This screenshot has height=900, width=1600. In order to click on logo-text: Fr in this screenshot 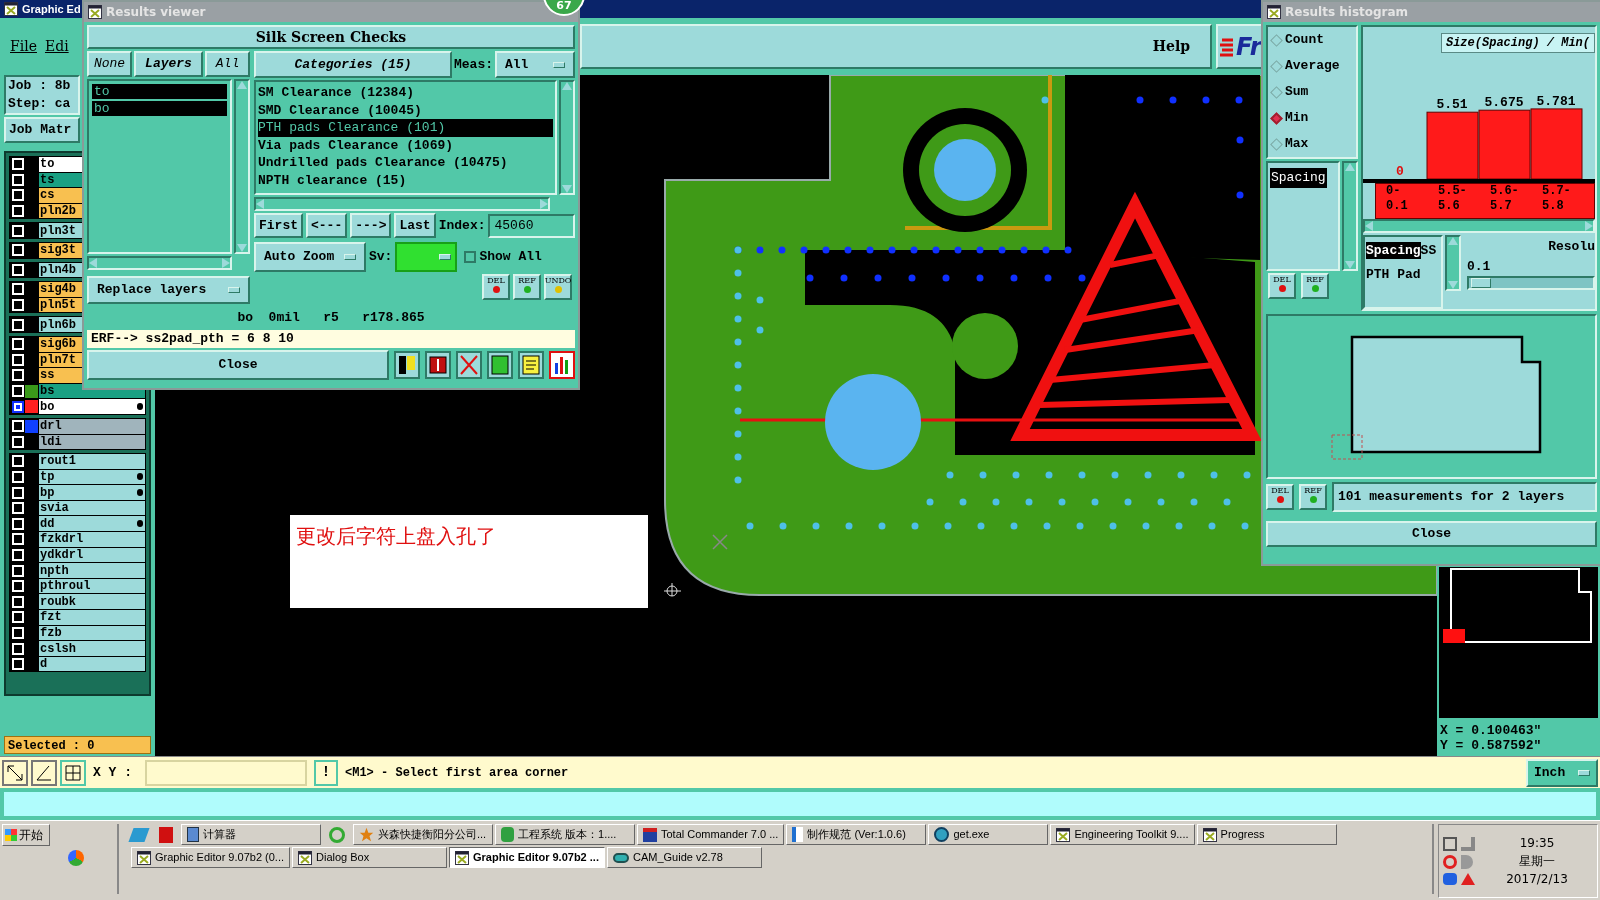, I will do `click(1249, 47)`.